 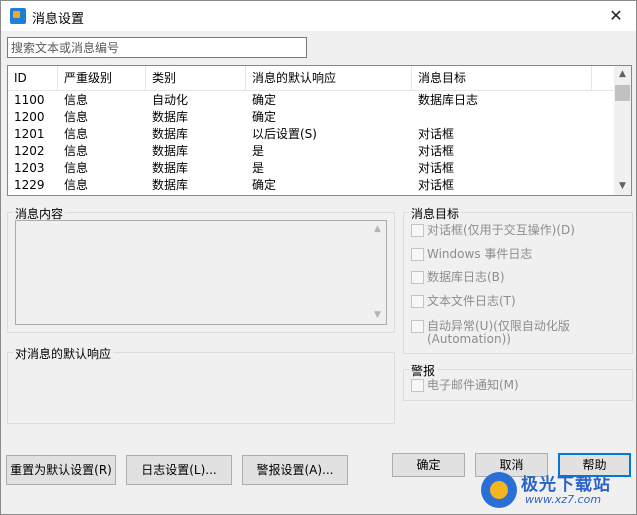 I want to click on table-row: 1200 信息 数据库 确定, so click(x=311, y=117).